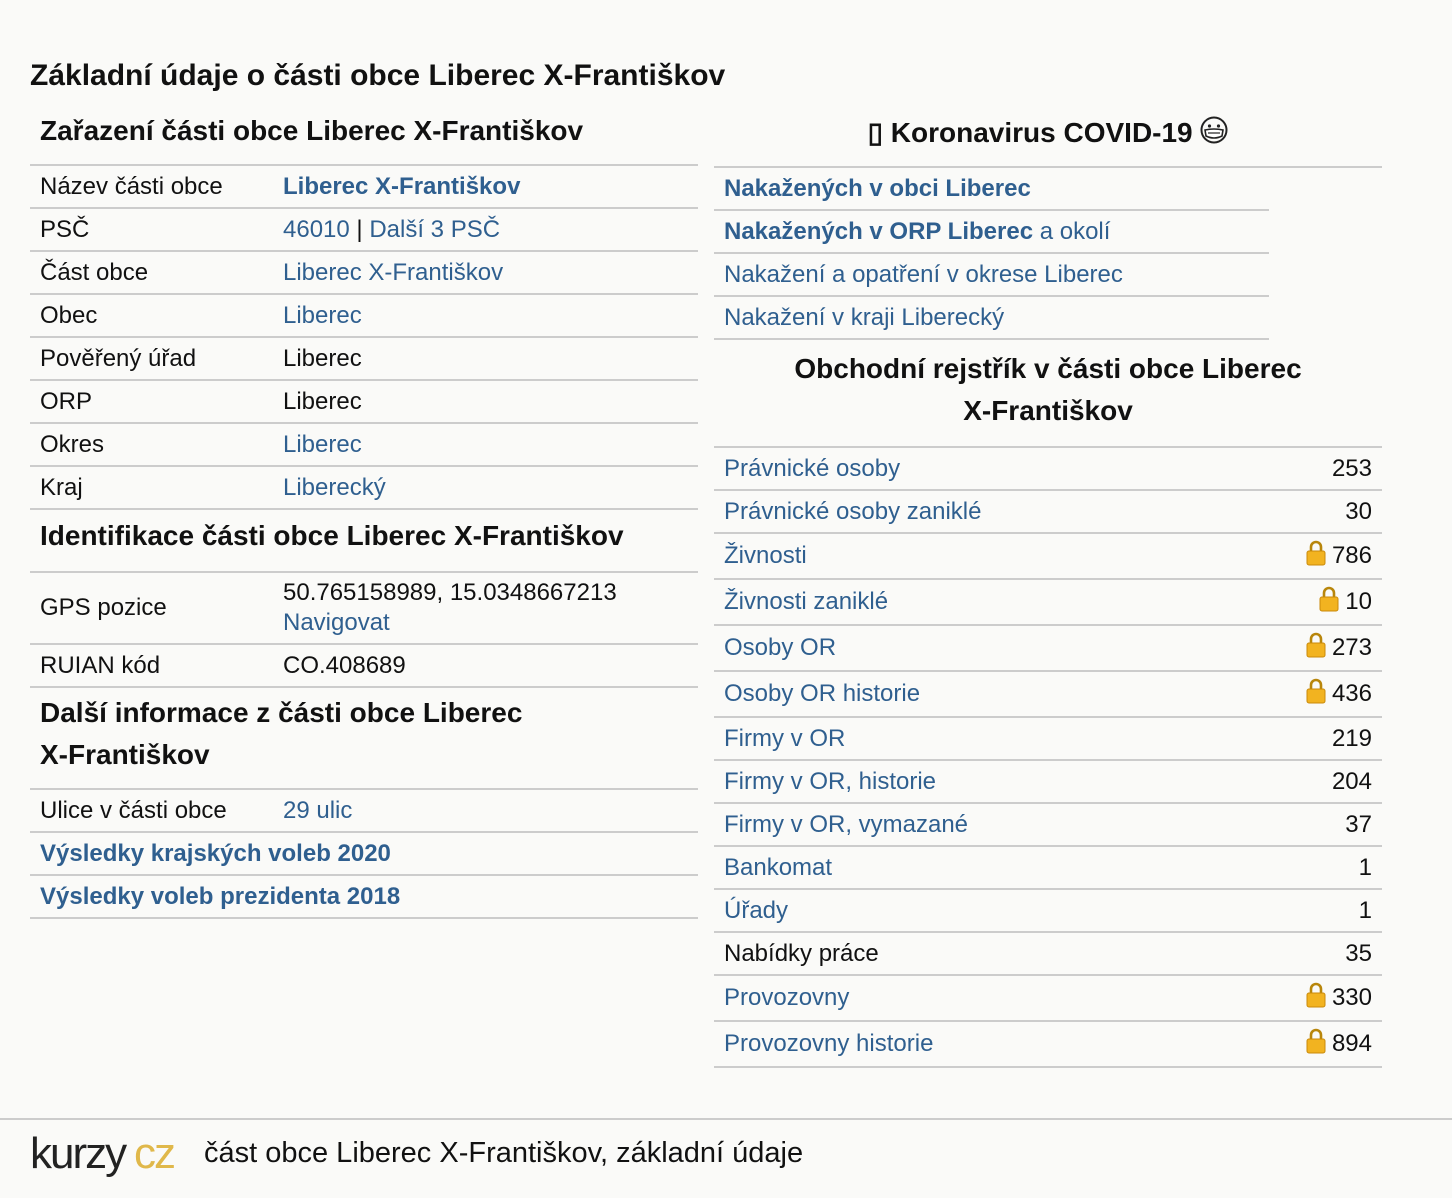  What do you see at coordinates (220, 897) in the screenshot?
I see `volby-prezident-link: Výsledky voleb prezidenta 2018` at bounding box center [220, 897].